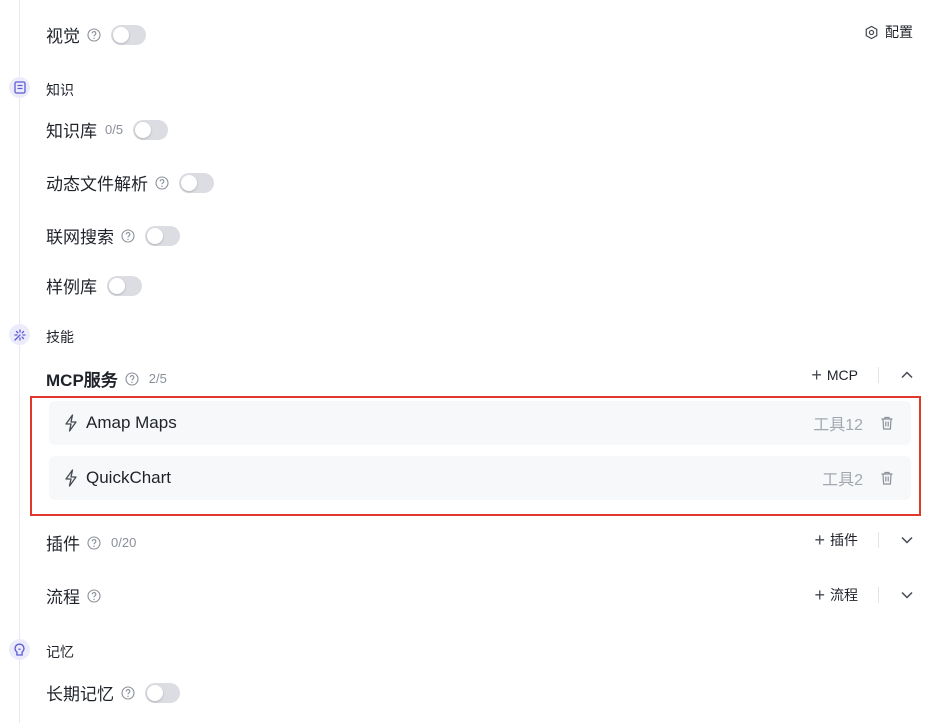 This screenshot has height=723, width=935. What do you see at coordinates (71, 131) in the screenshot?
I see `knowledge-base-label: 知识库` at bounding box center [71, 131].